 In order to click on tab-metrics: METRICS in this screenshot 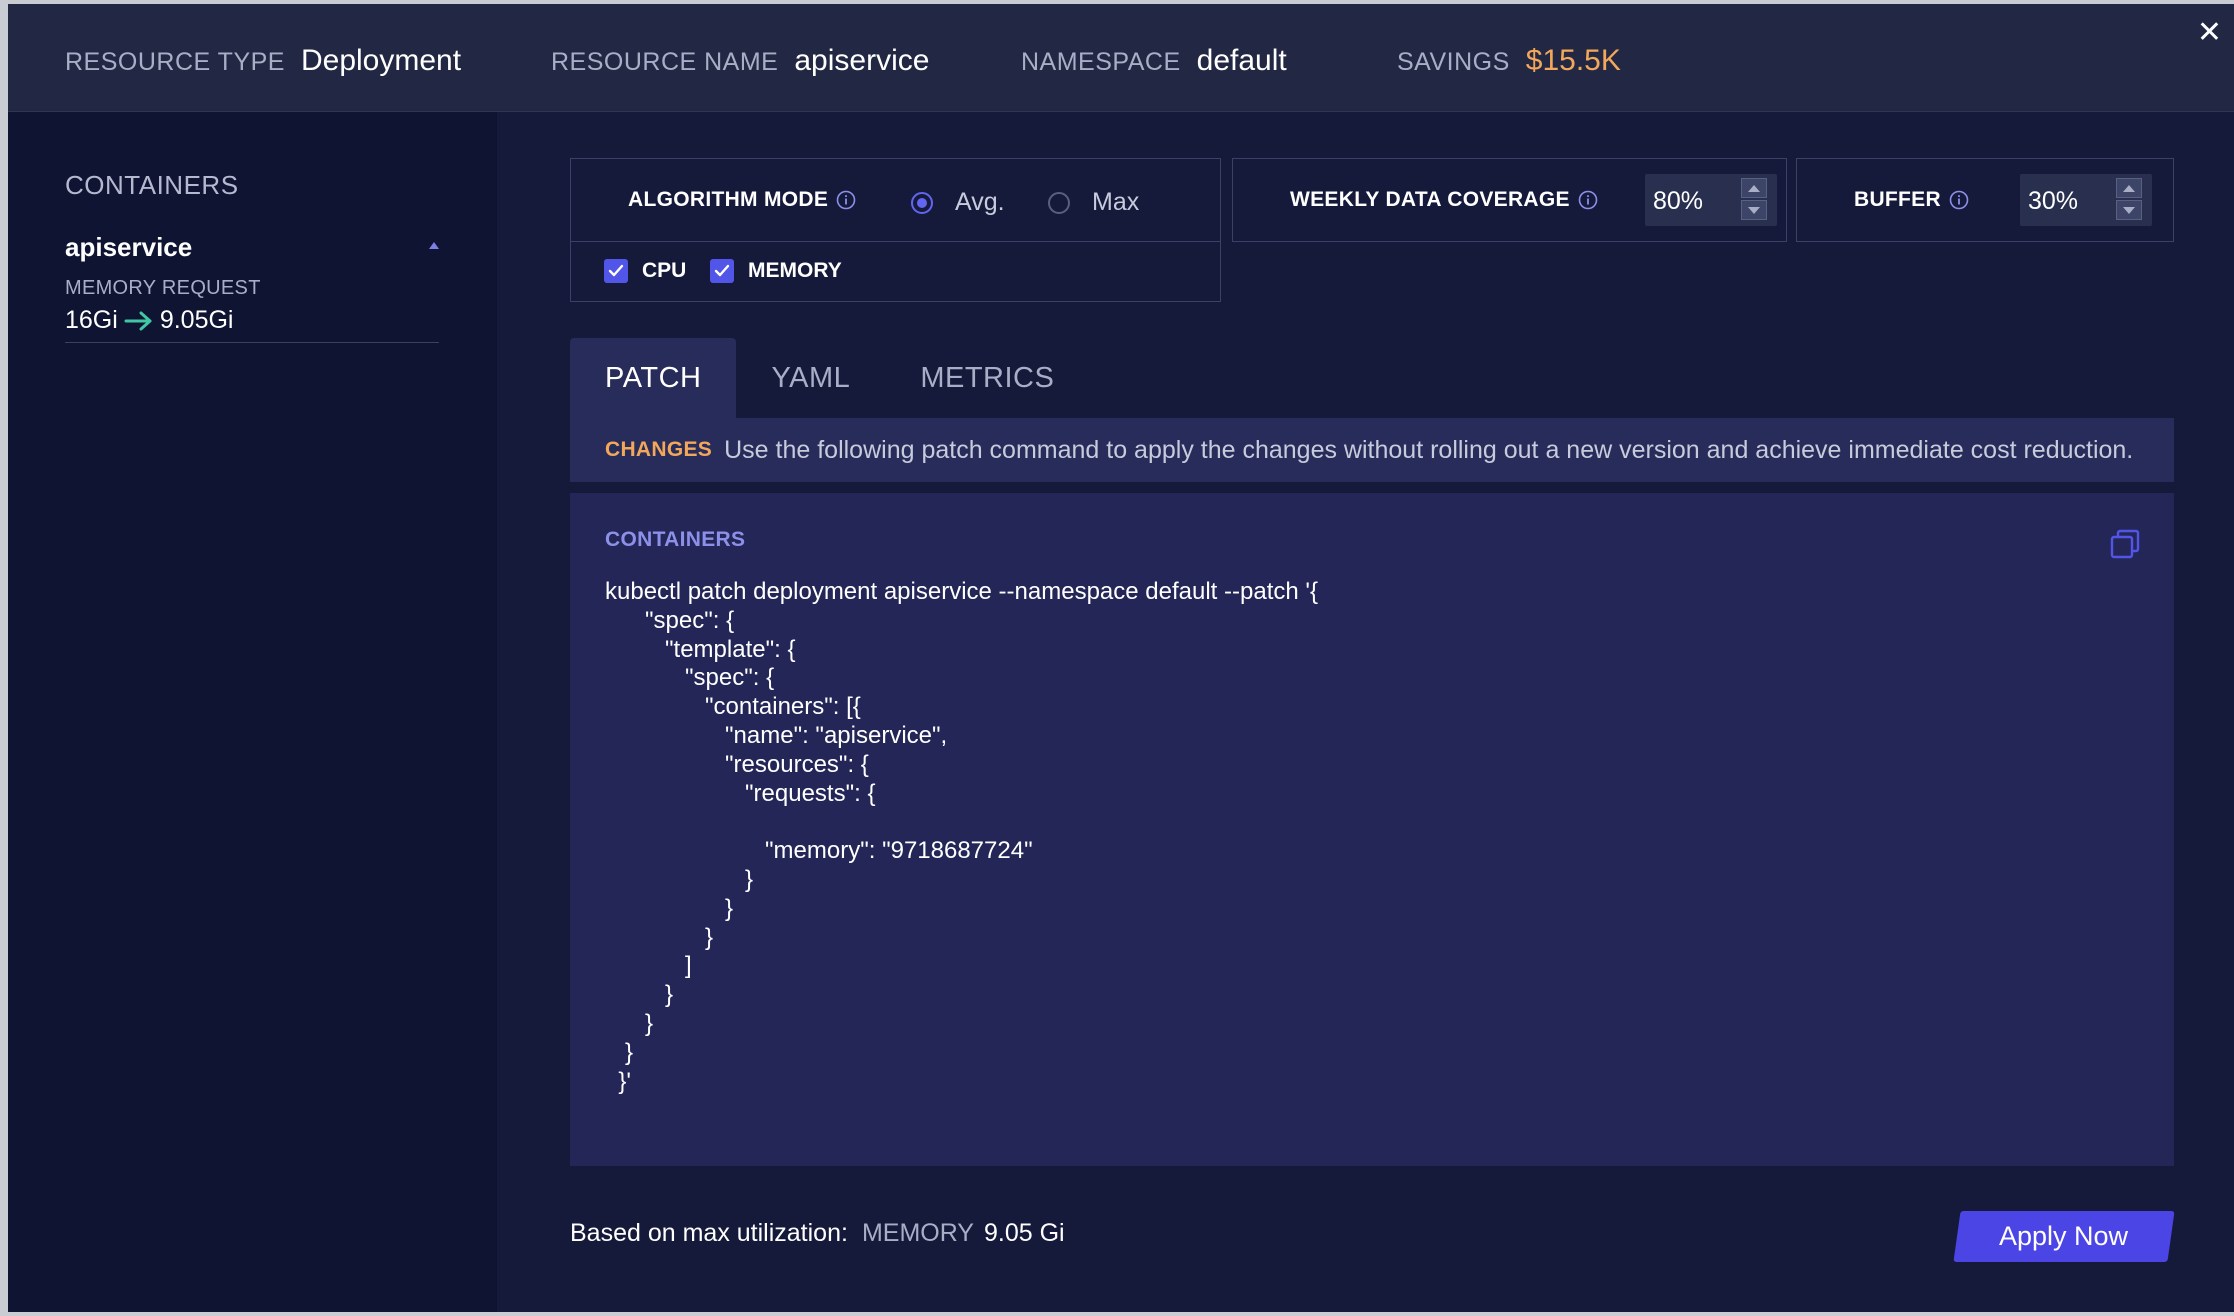, I will do `click(987, 378)`.